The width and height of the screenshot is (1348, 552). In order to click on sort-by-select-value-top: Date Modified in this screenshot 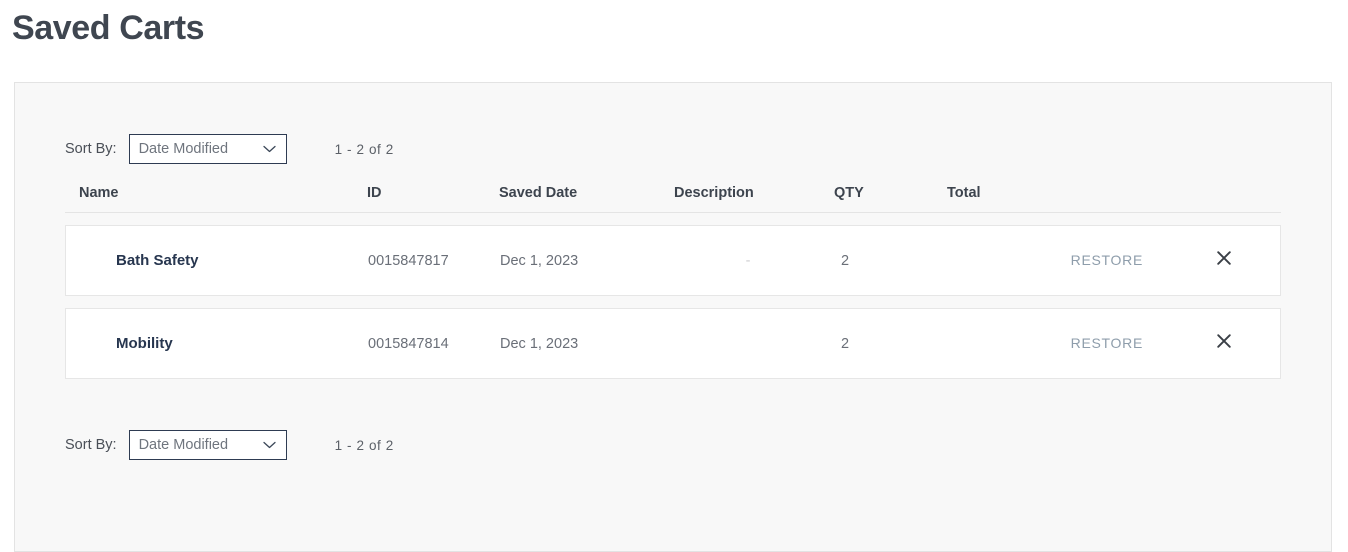, I will do `click(183, 149)`.